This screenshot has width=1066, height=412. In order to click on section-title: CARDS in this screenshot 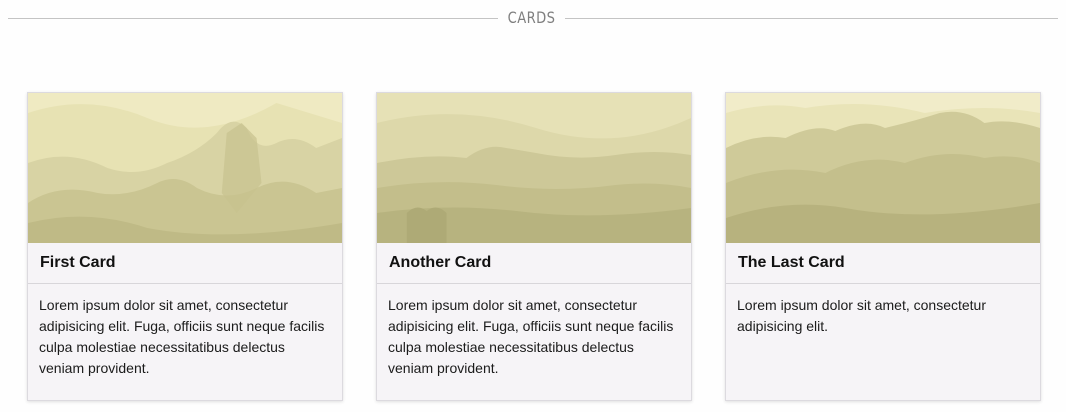, I will do `click(531, 17)`.